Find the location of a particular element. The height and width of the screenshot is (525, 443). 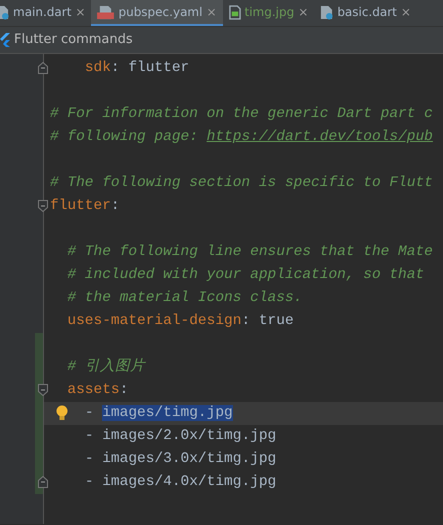

flutter-logo-icon is located at coordinates (5, 40).